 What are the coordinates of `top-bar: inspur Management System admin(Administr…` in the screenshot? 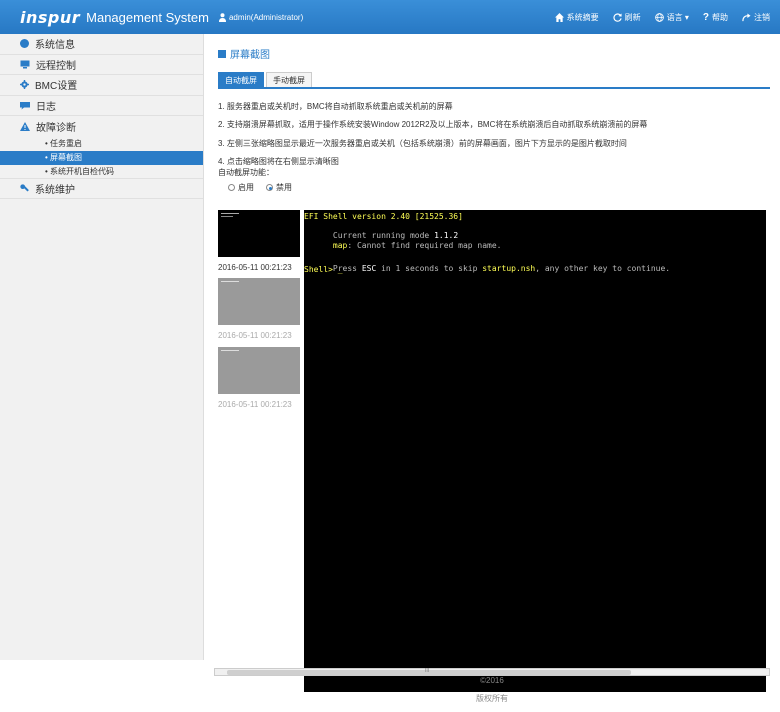 It's located at (390, 17).